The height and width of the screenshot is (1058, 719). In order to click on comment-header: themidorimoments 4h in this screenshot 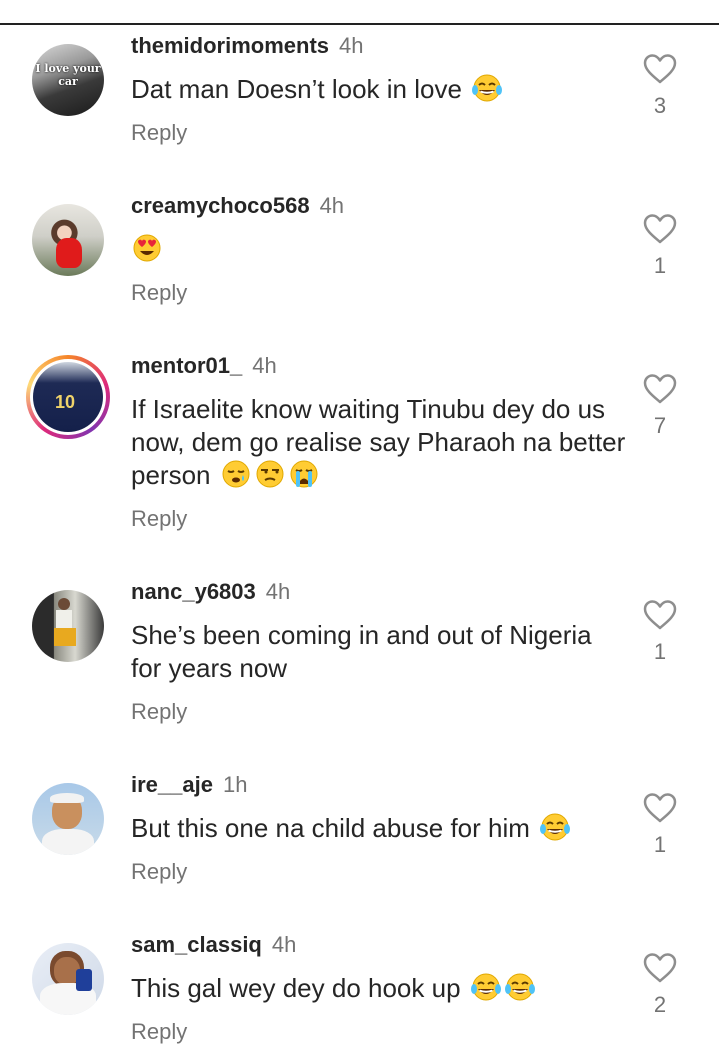, I will do `click(247, 46)`.